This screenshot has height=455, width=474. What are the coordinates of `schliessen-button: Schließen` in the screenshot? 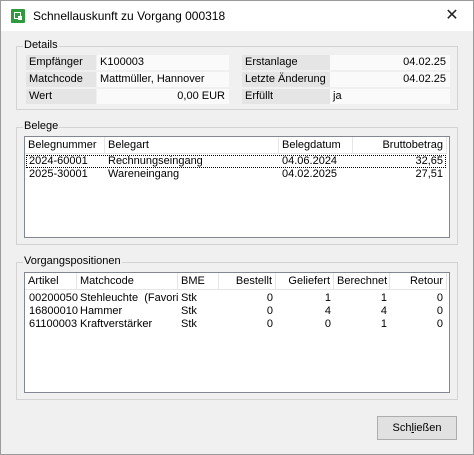 It's located at (417, 428).